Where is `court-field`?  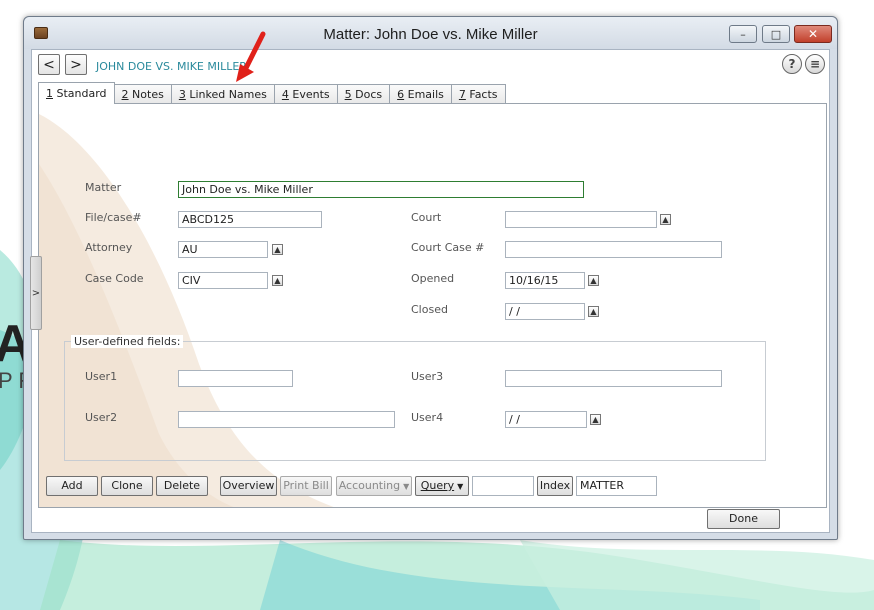
court-field is located at coordinates (581, 219).